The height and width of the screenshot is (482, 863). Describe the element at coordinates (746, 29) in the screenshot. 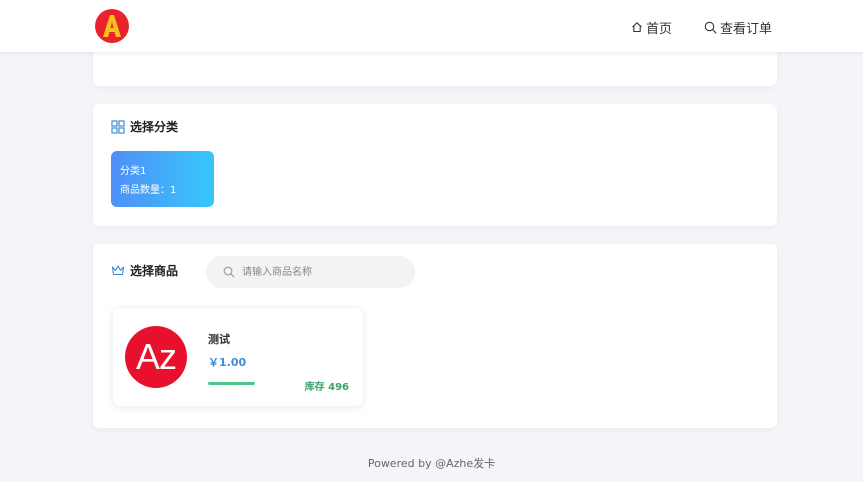

I see `nav-orders-label: 查看订单` at that location.